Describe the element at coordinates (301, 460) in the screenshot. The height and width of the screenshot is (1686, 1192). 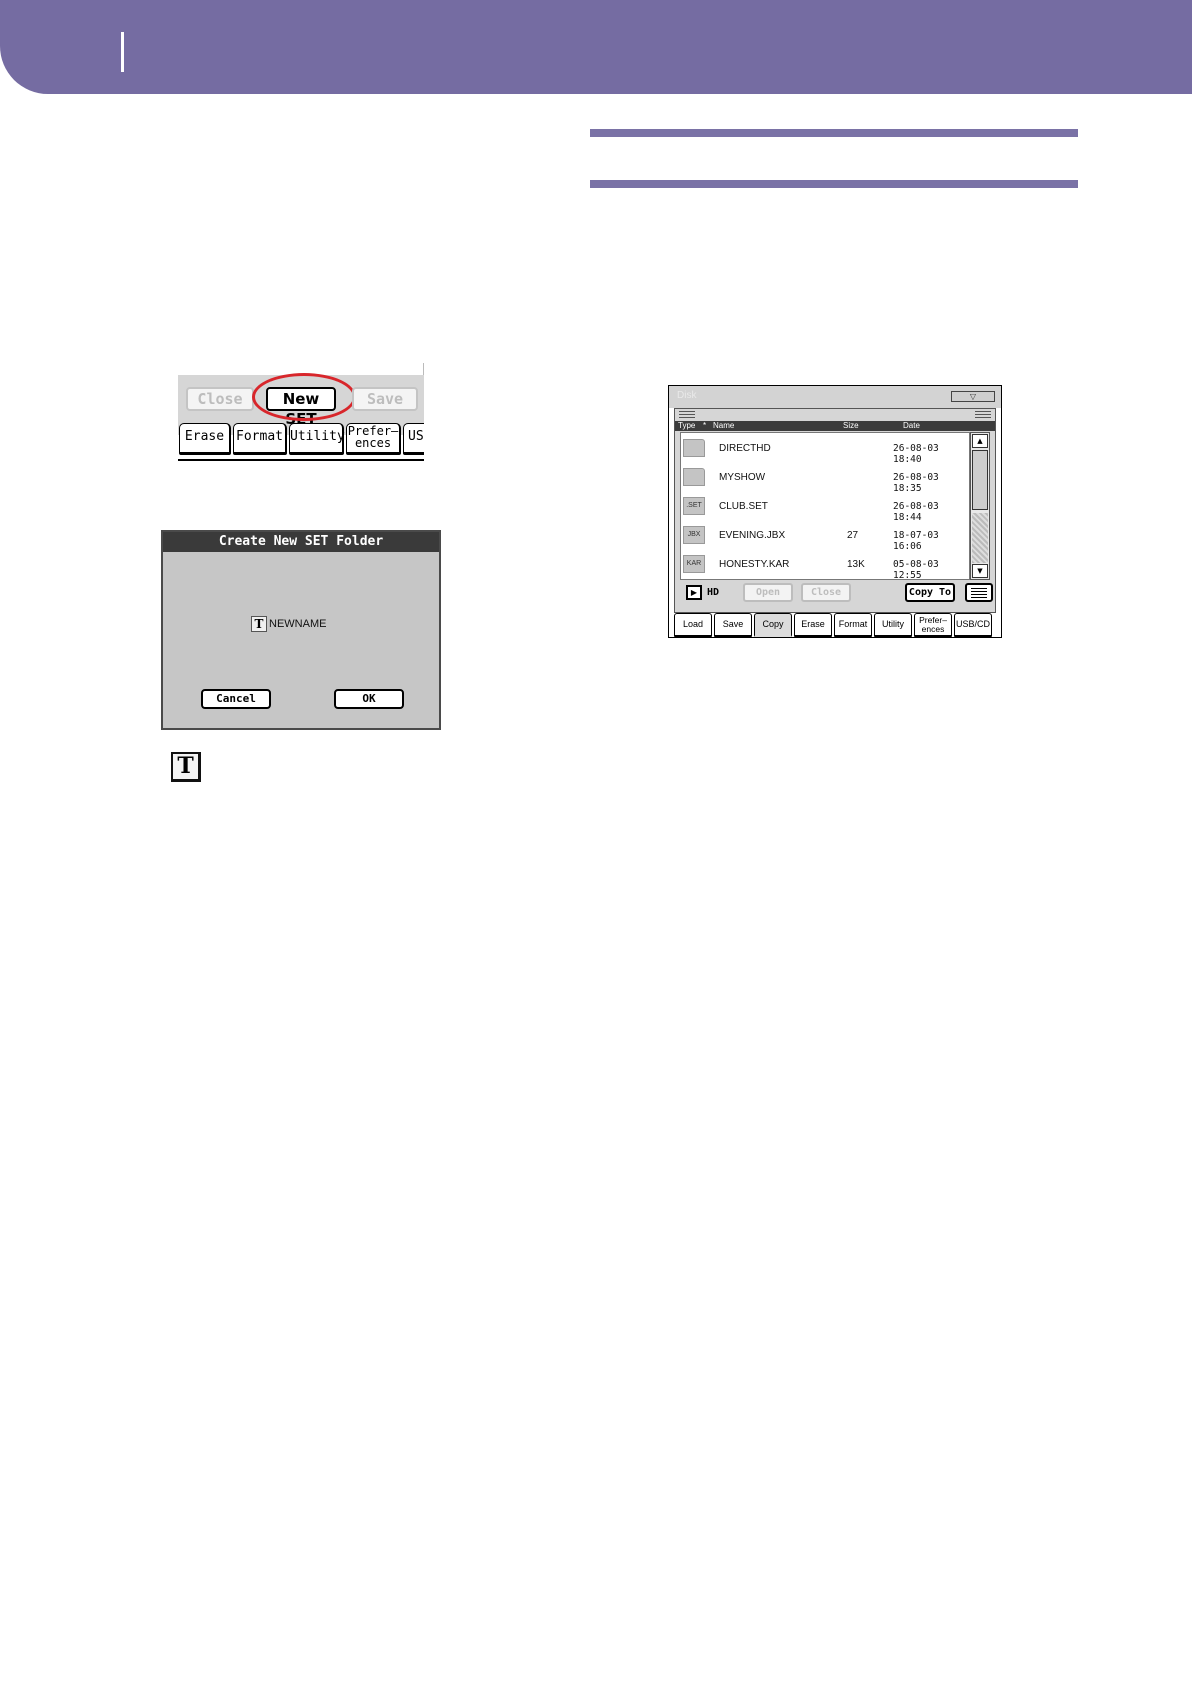
I see `tab-baseline` at that location.